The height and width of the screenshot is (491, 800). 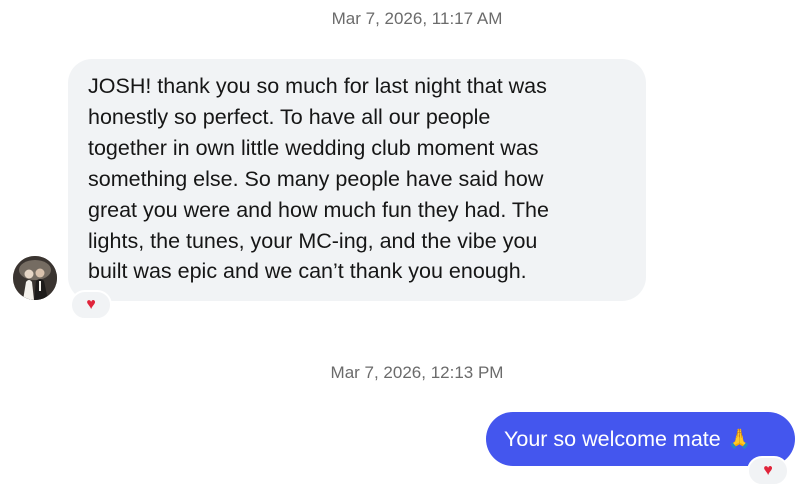 What do you see at coordinates (417, 18) in the screenshot?
I see `message-timestamp: Mar 7, 2026, 11:17 AM` at bounding box center [417, 18].